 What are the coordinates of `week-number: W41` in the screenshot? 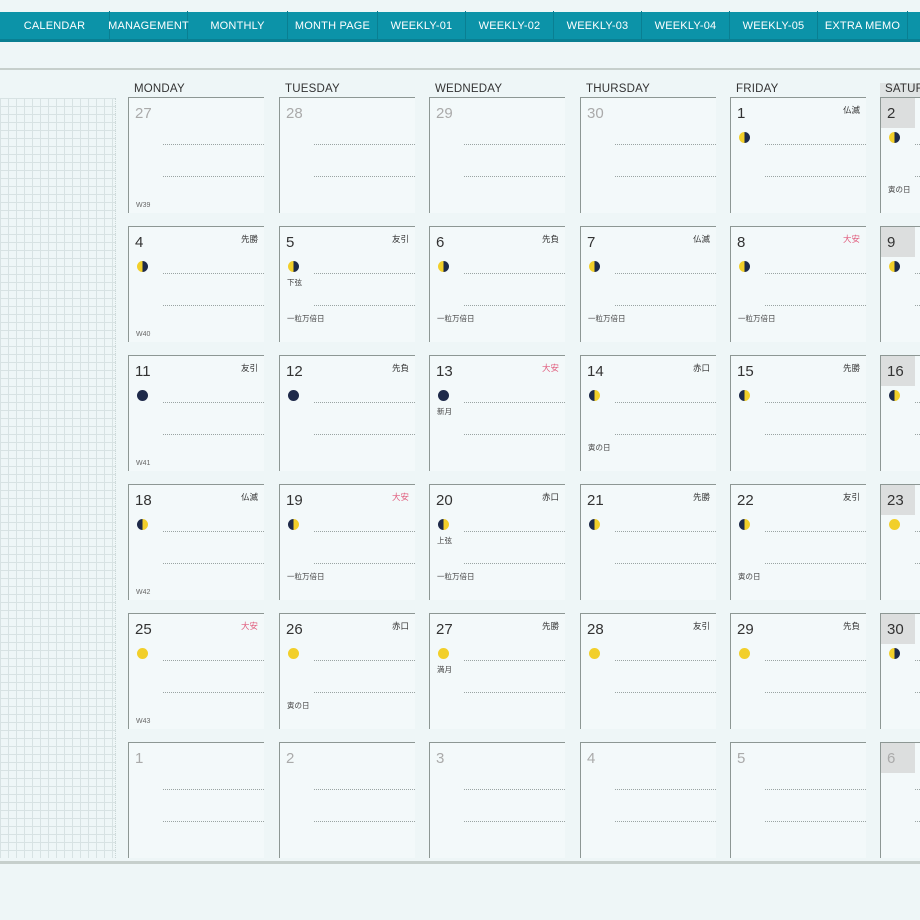 It's located at (143, 463).